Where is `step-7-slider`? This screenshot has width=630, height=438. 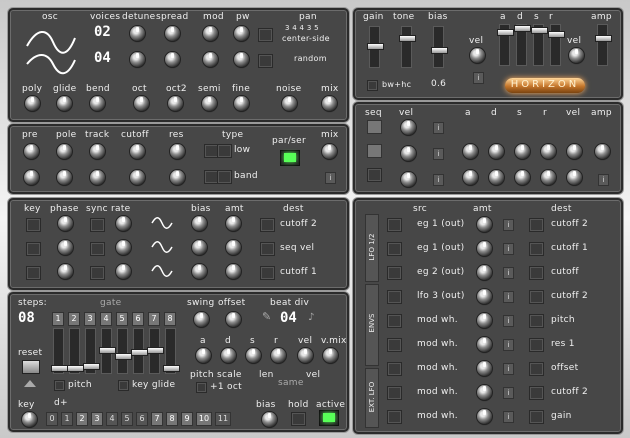
step-7-slider is located at coordinates (155, 351).